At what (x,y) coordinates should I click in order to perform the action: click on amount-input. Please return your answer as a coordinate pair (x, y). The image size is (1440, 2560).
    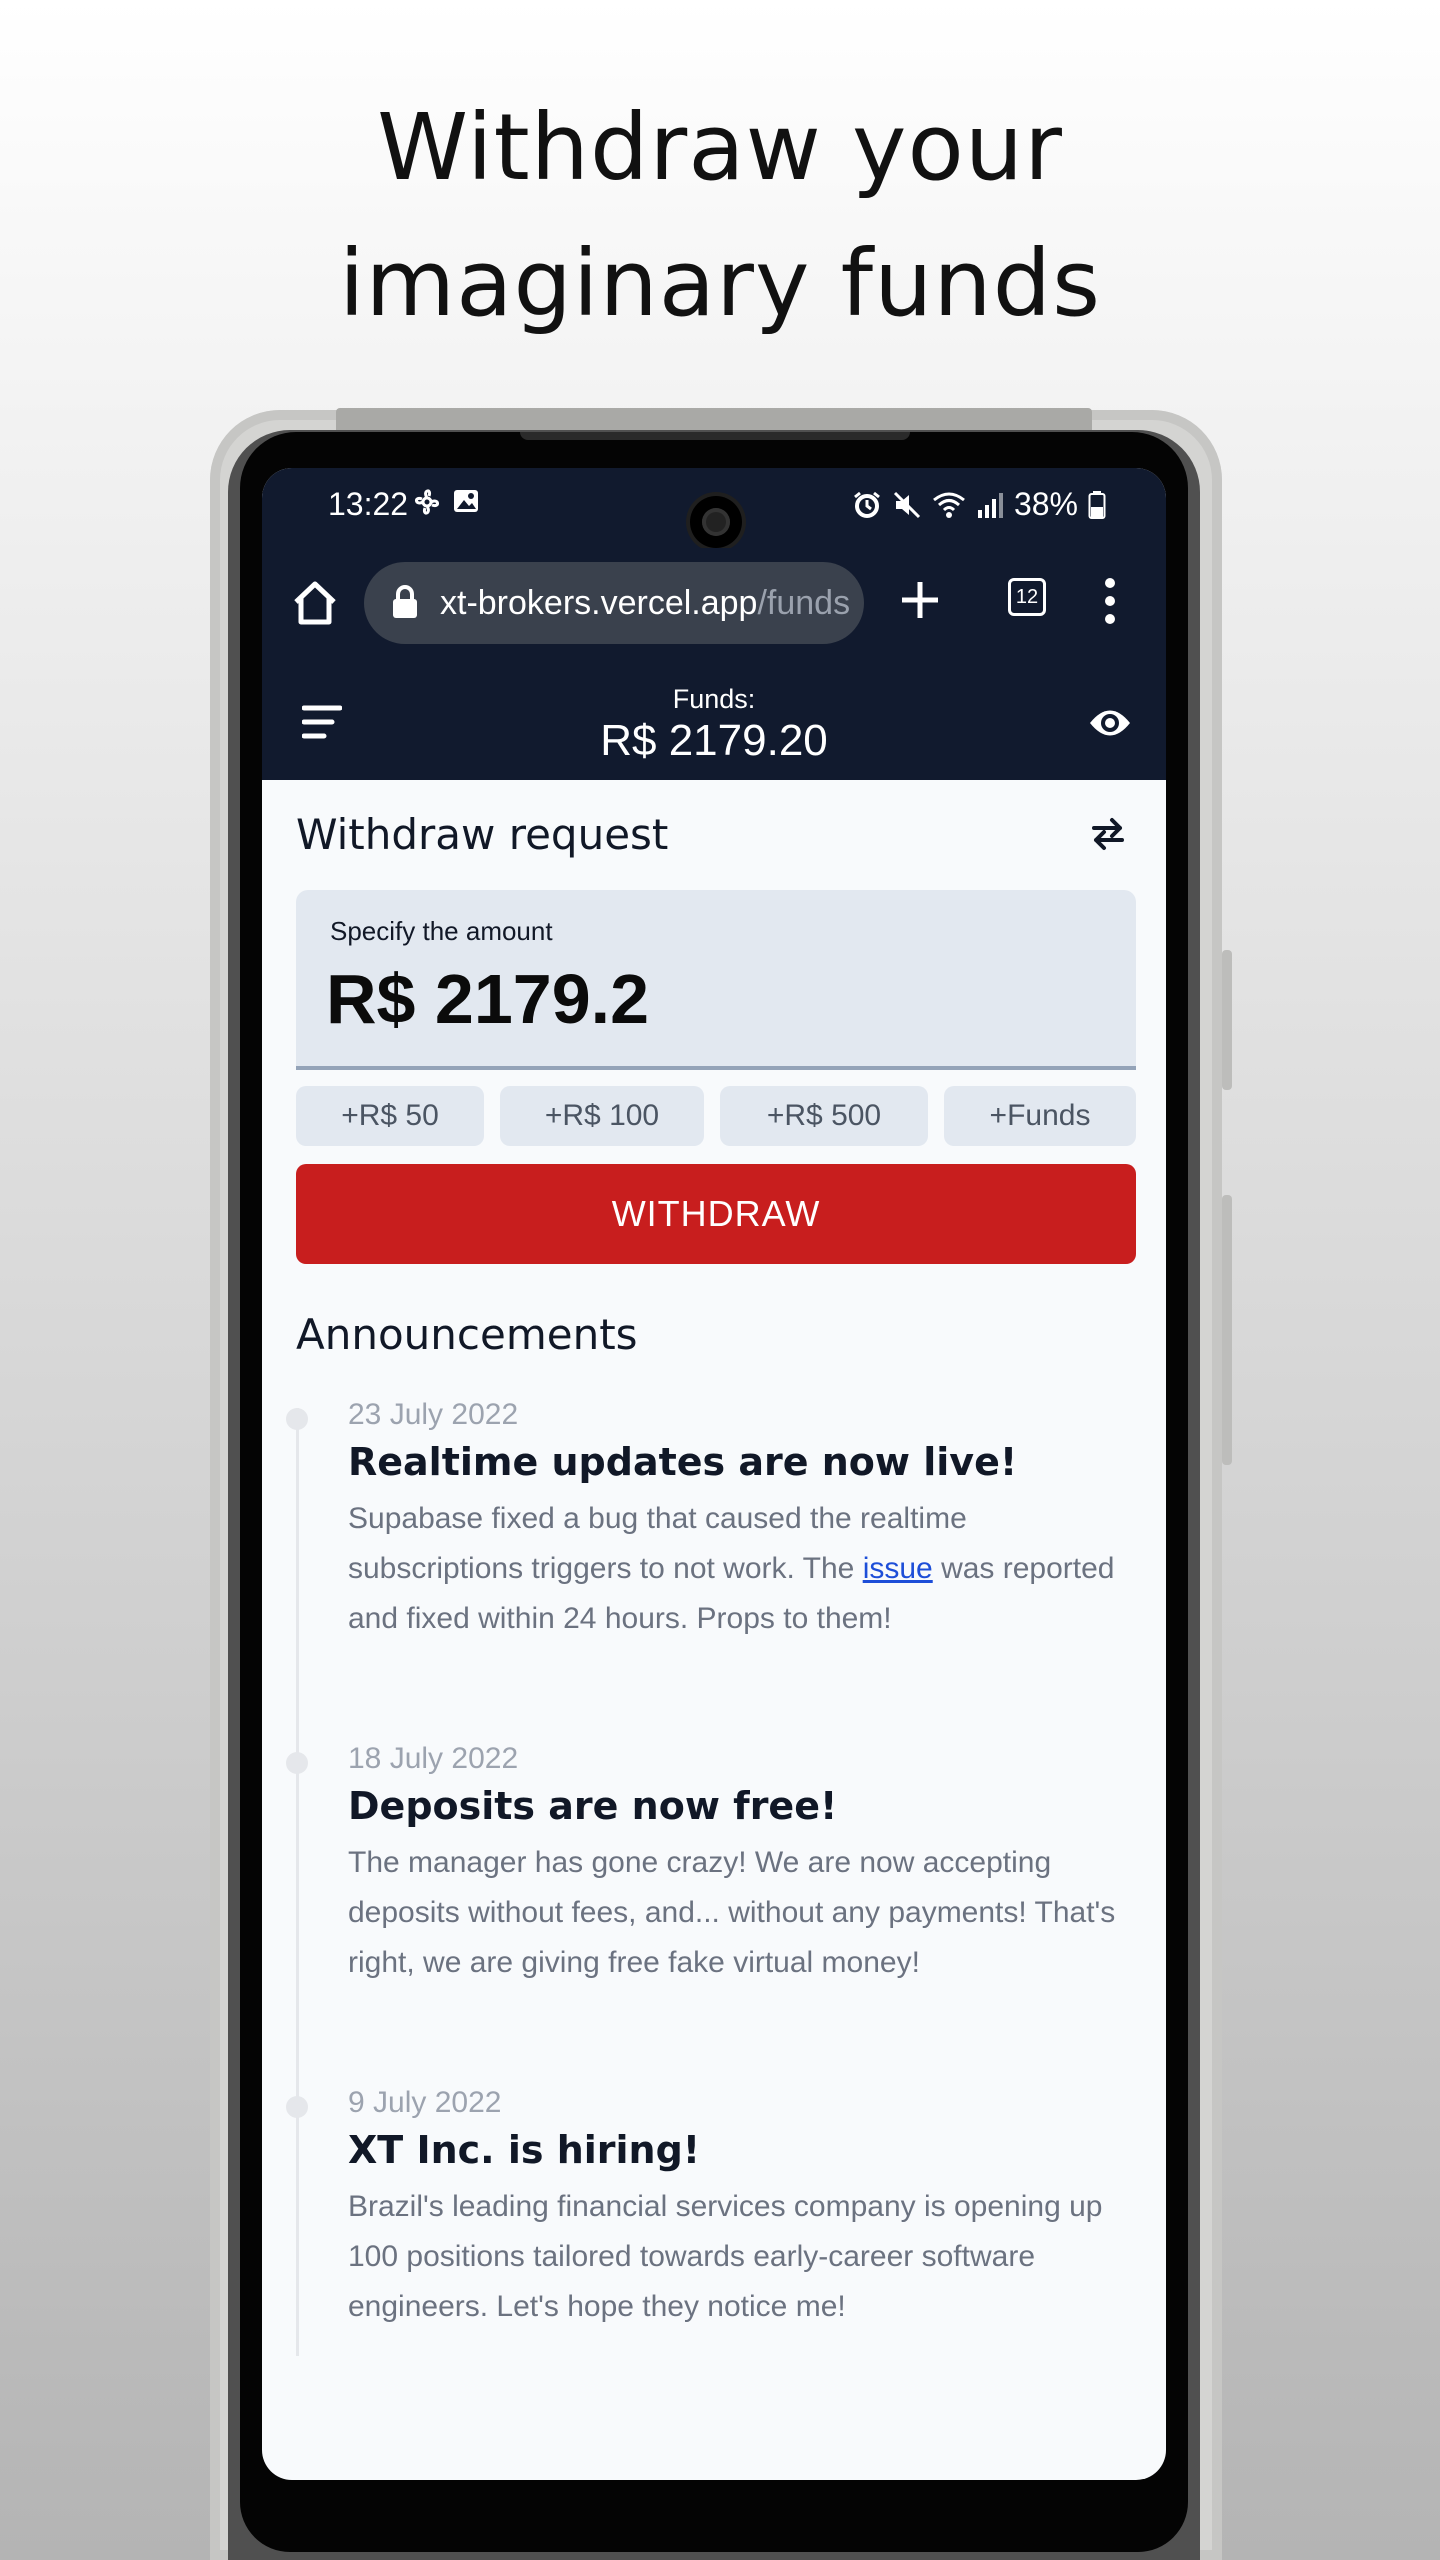
    Looking at the image, I should click on (716, 999).